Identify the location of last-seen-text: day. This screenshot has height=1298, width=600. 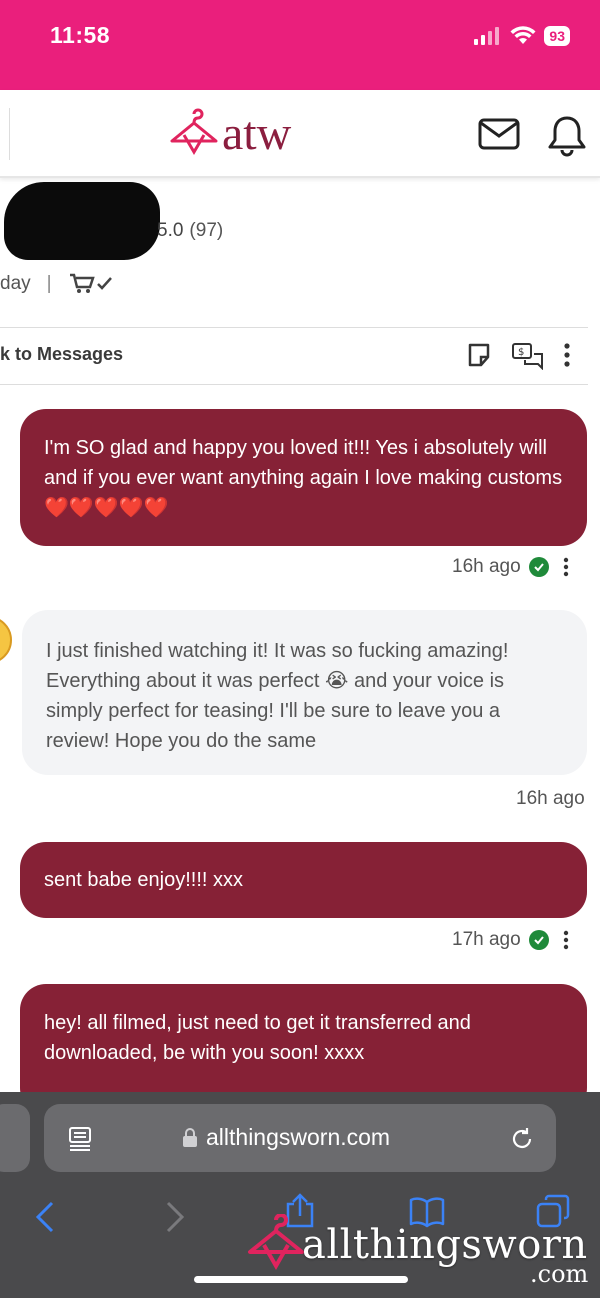
(15, 283).